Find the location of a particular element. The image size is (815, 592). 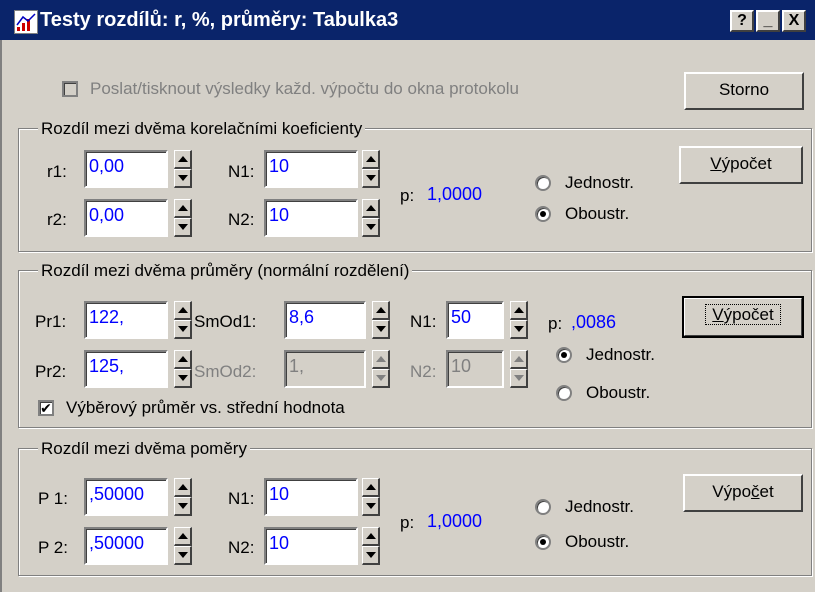

corr-one-sided-radio is located at coordinates (543, 183).